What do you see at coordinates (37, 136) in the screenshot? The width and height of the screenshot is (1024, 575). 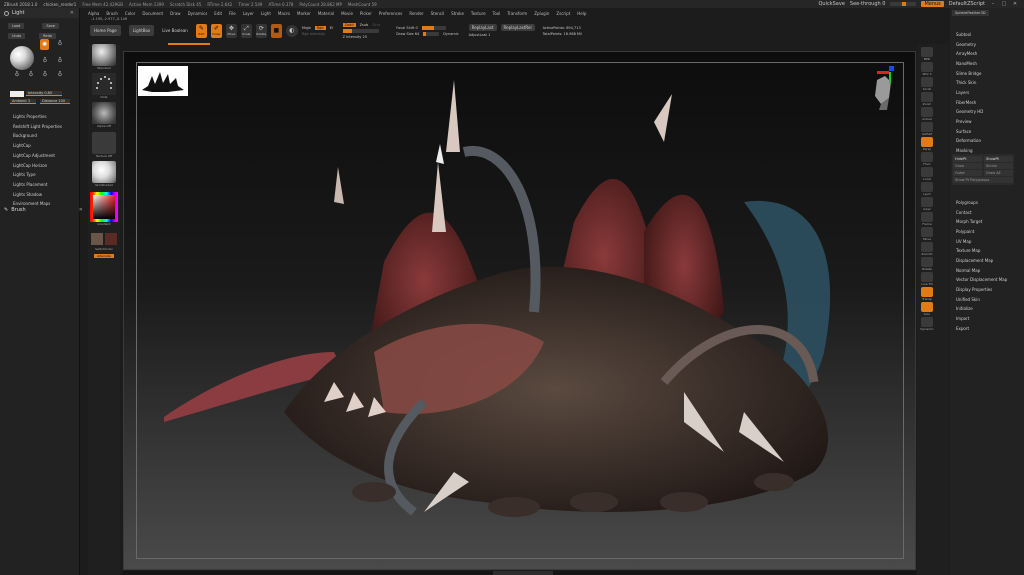 I see `subpalette-background: Background` at bounding box center [37, 136].